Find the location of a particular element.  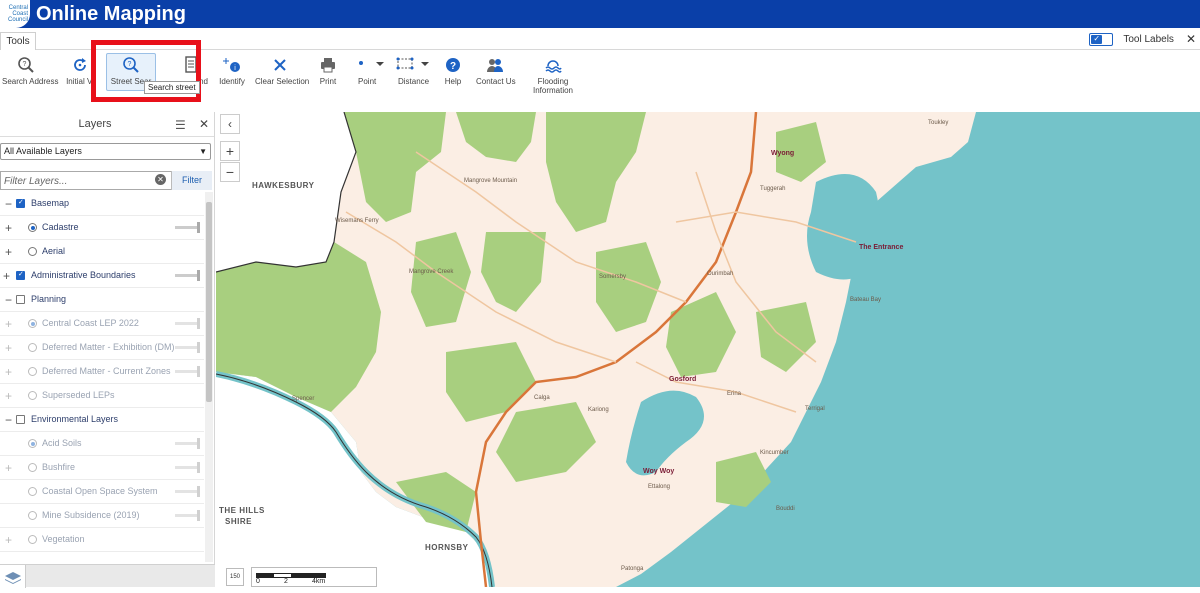

layer-row-superseded-leps: + Superseded LEPs is located at coordinates (102, 396).